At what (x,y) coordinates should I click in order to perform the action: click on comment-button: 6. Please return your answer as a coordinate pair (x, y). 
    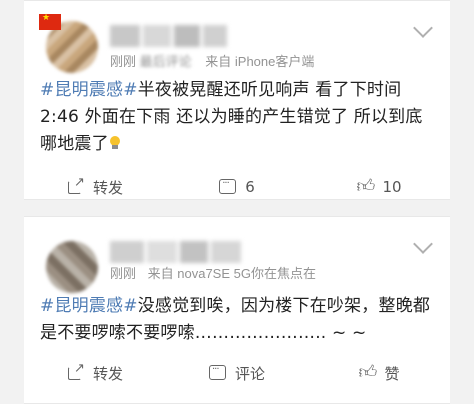
    Looking at the image, I should click on (237, 187).